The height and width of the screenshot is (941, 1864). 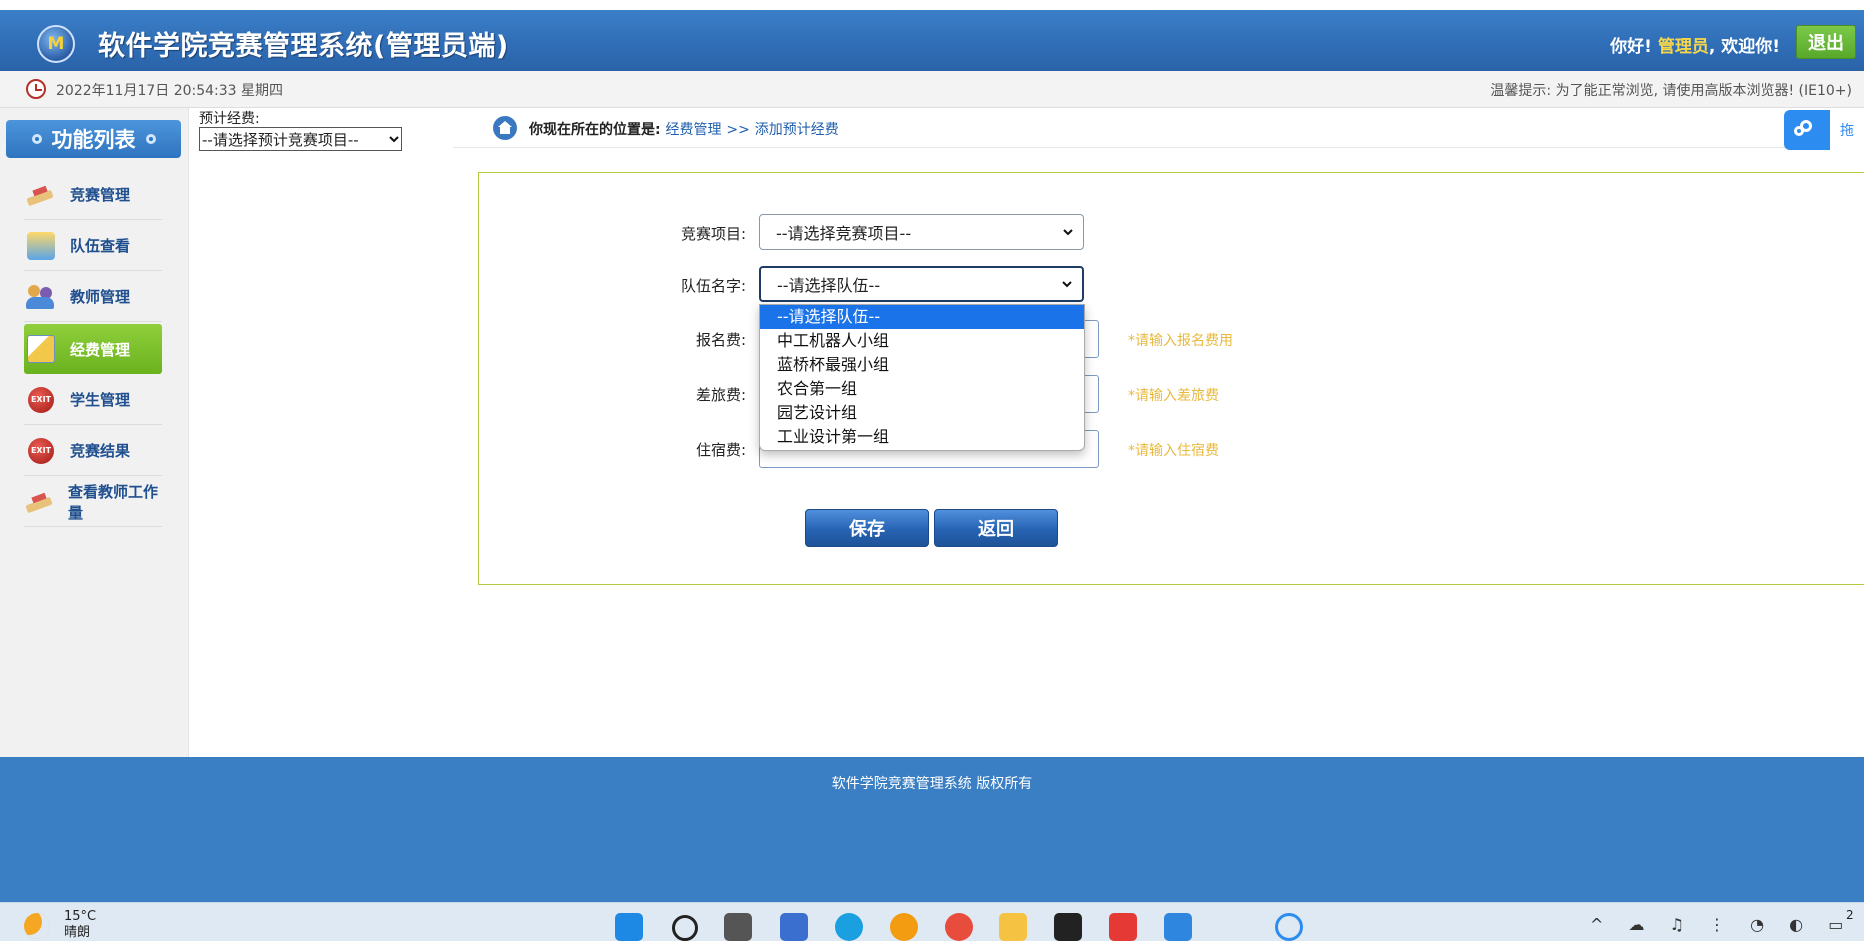 I want to click on greeting-user: 管理员, so click(x=1683, y=47).